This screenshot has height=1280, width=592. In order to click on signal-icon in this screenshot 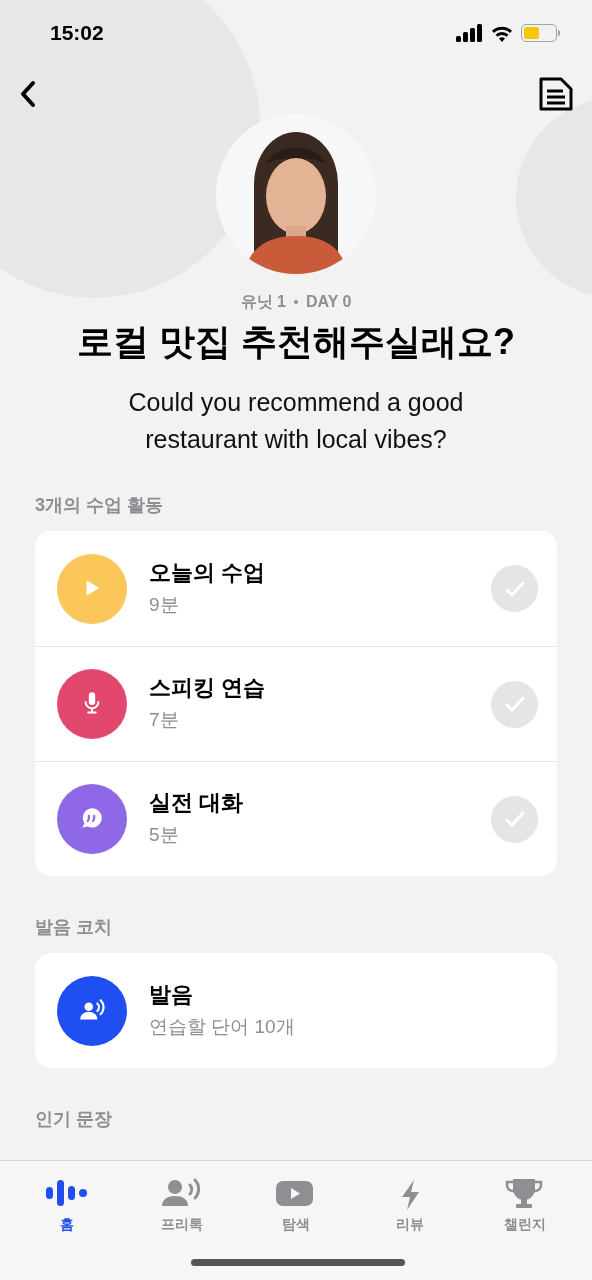, I will do `click(469, 33)`.